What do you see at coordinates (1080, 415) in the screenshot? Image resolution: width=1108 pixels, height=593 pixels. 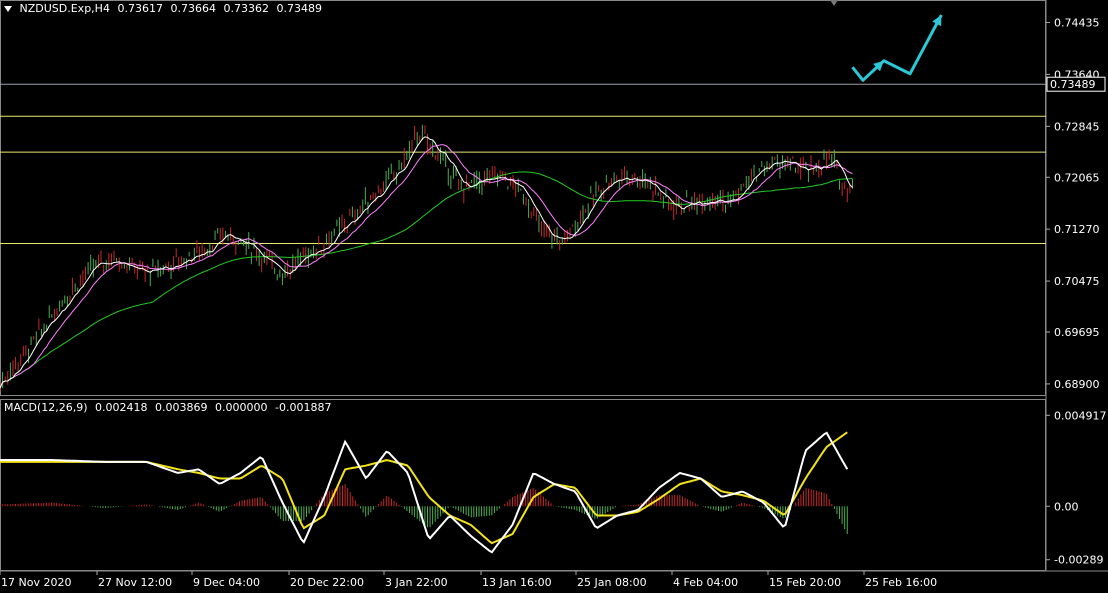 I see `macd-tick-label: 0.004917` at bounding box center [1080, 415].